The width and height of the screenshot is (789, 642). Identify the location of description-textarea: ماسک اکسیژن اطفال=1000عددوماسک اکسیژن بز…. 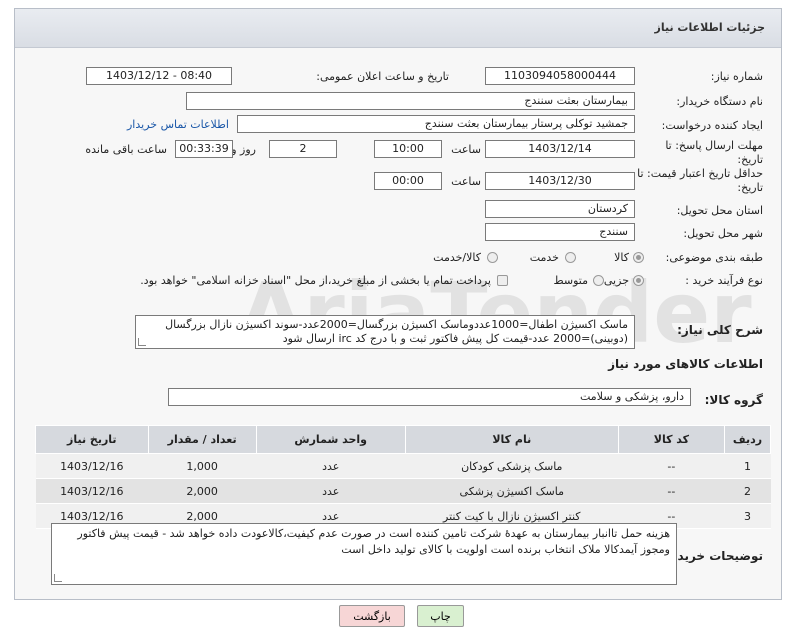
(385, 332).